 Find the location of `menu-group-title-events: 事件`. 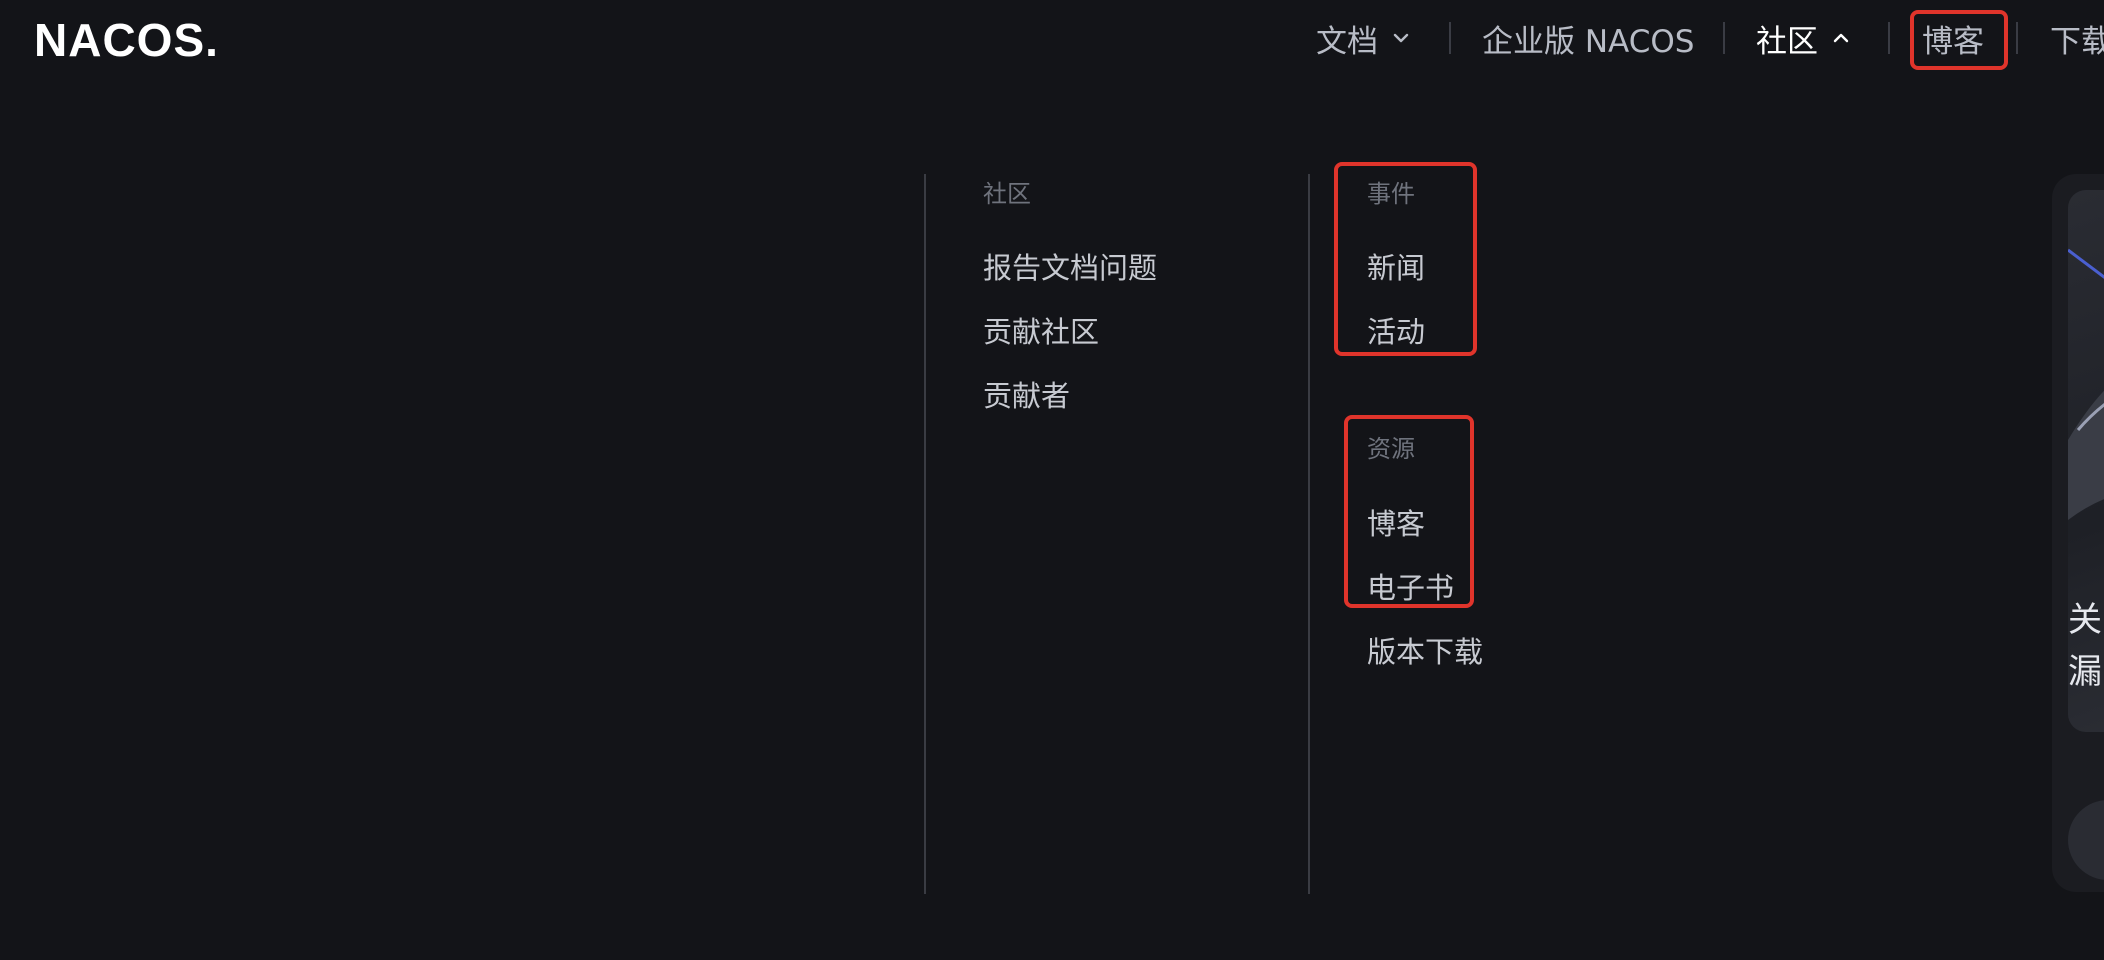

menu-group-title-events: 事件 is located at coordinates (1391, 194).